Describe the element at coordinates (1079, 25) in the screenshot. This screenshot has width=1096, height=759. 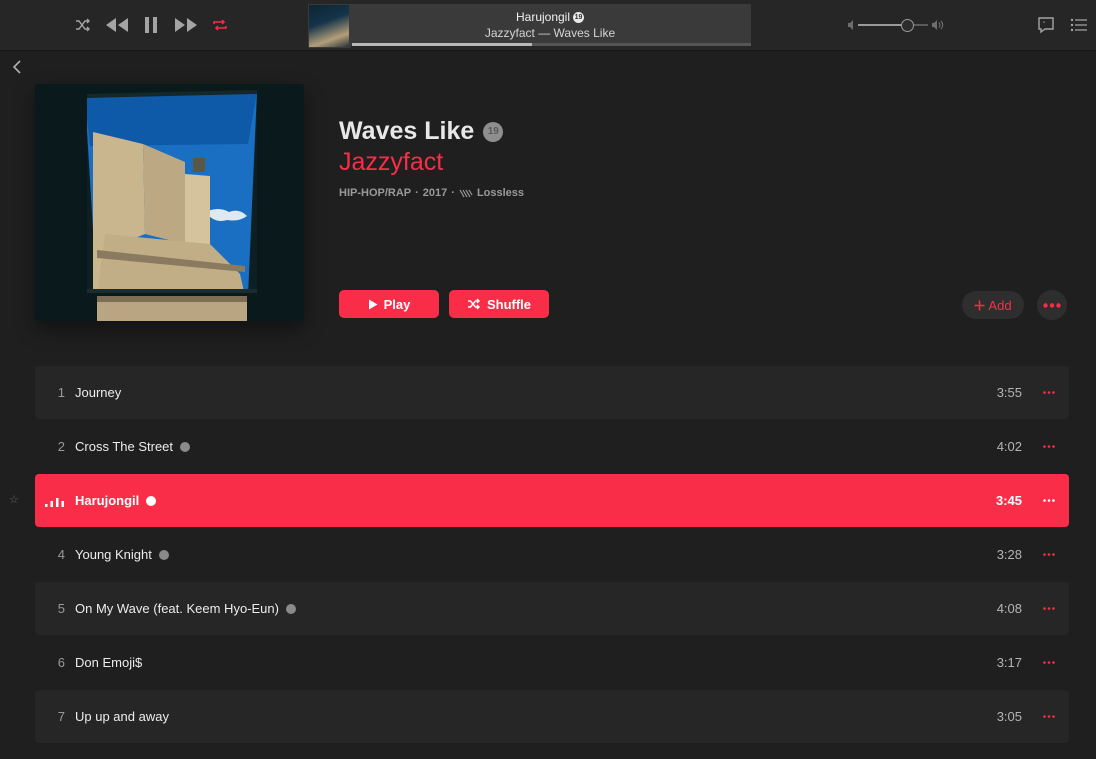
I see `queue-list-icon` at that location.